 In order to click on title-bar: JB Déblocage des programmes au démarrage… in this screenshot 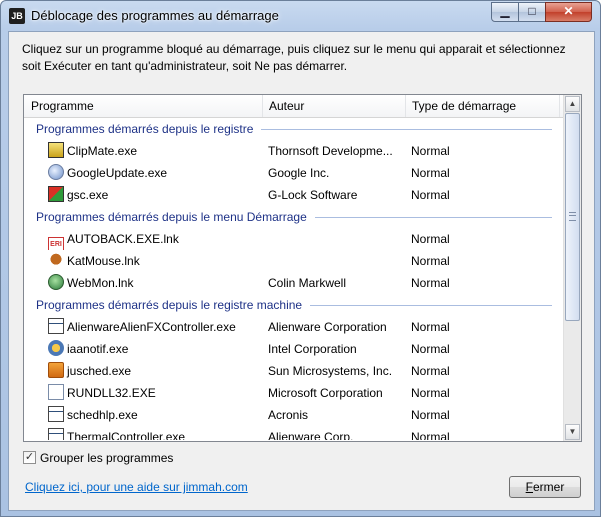, I will do `click(300, 16)`.